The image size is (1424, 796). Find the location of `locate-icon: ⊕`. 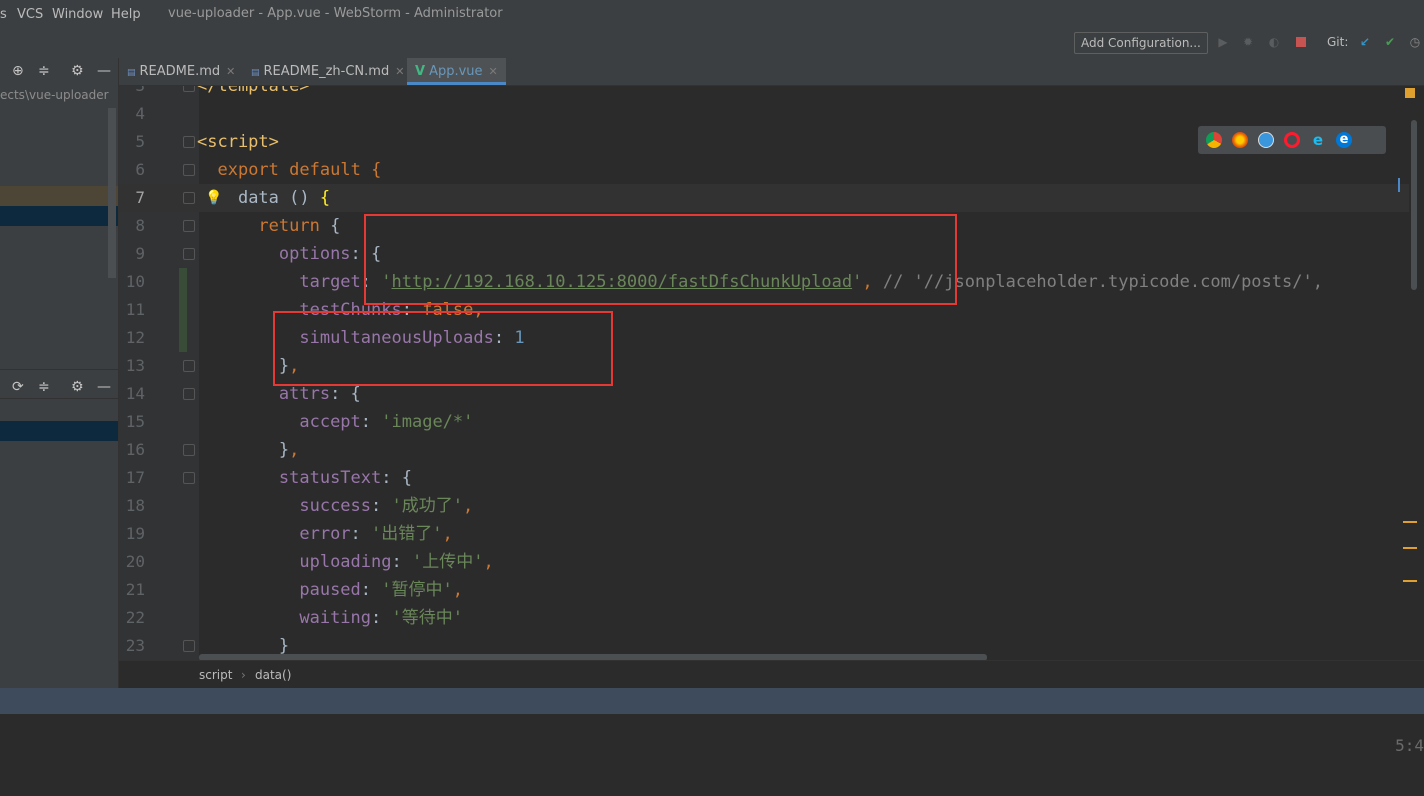

locate-icon: ⊕ is located at coordinates (18, 71).